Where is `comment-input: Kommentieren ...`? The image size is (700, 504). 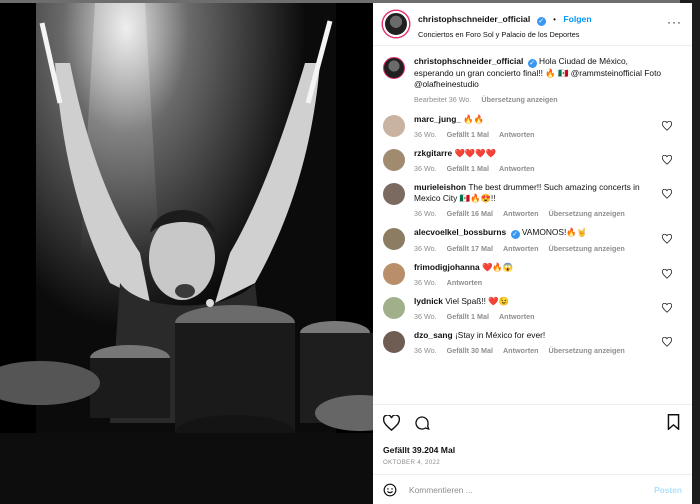 comment-input: Kommentieren ... is located at coordinates (531, 490).